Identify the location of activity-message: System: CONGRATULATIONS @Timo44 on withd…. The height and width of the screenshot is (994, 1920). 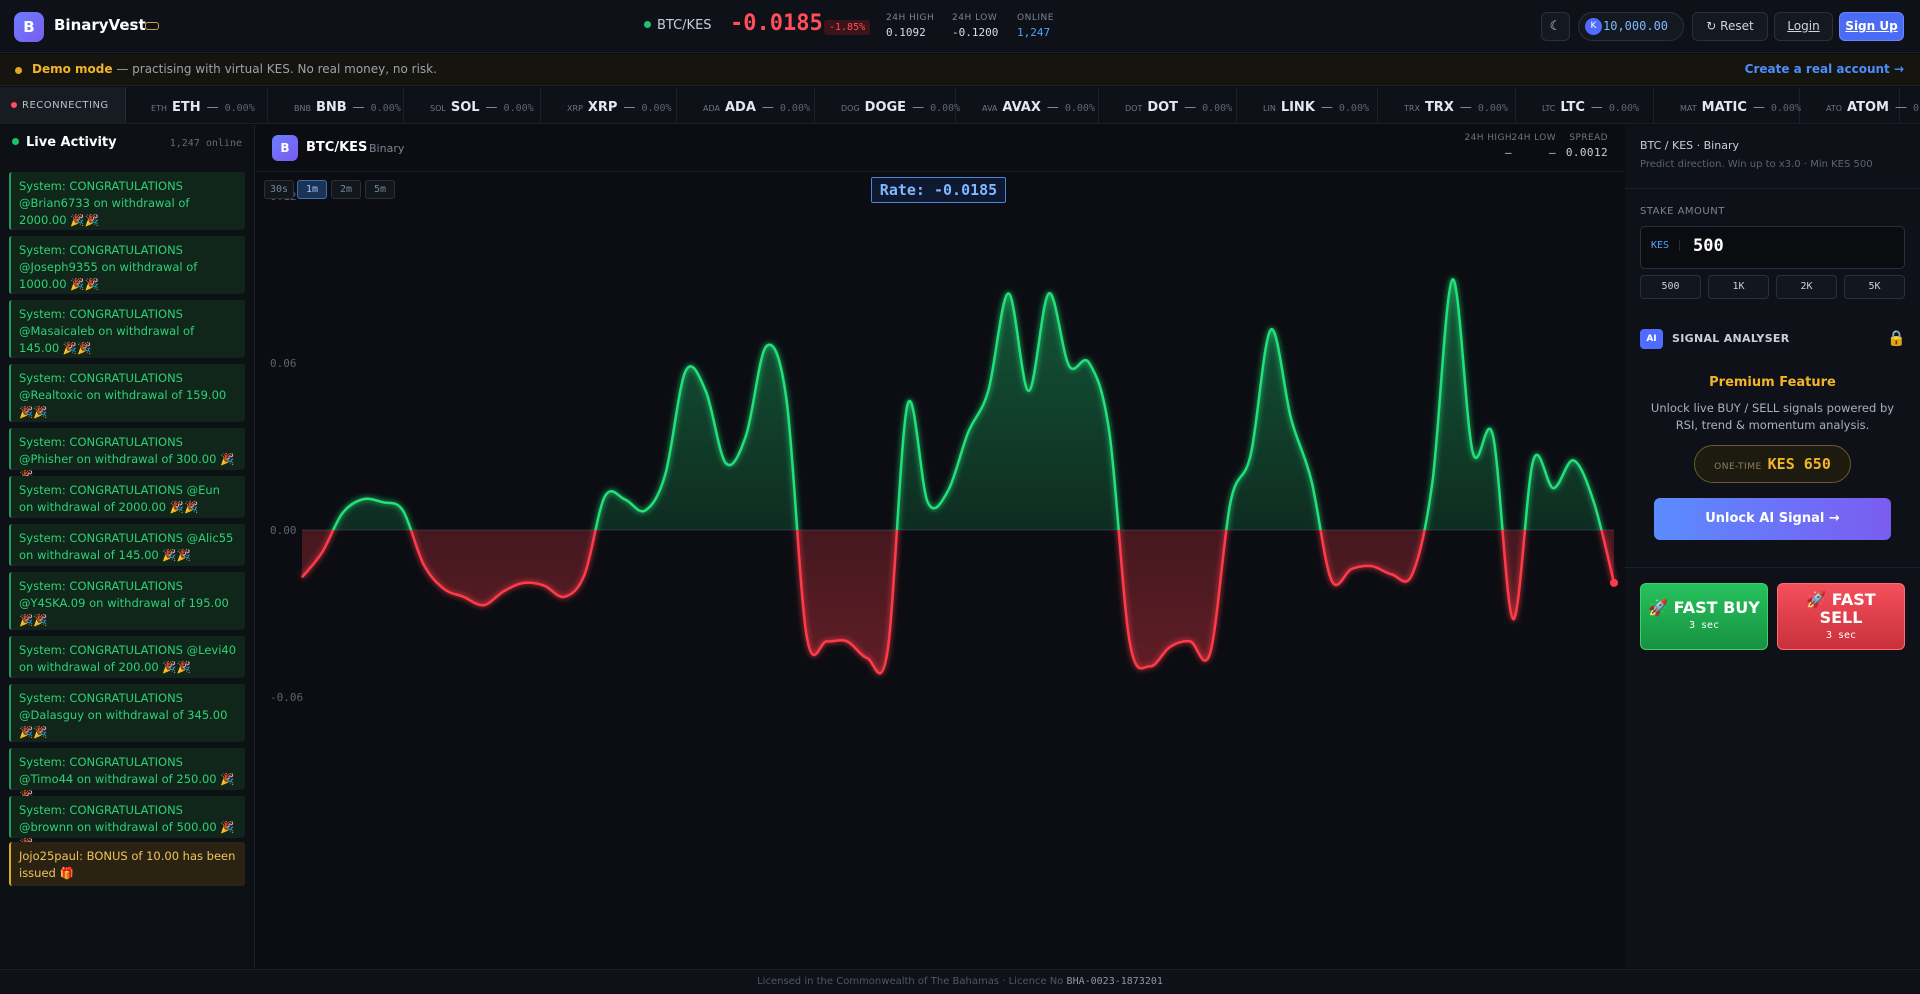
(127, 775).